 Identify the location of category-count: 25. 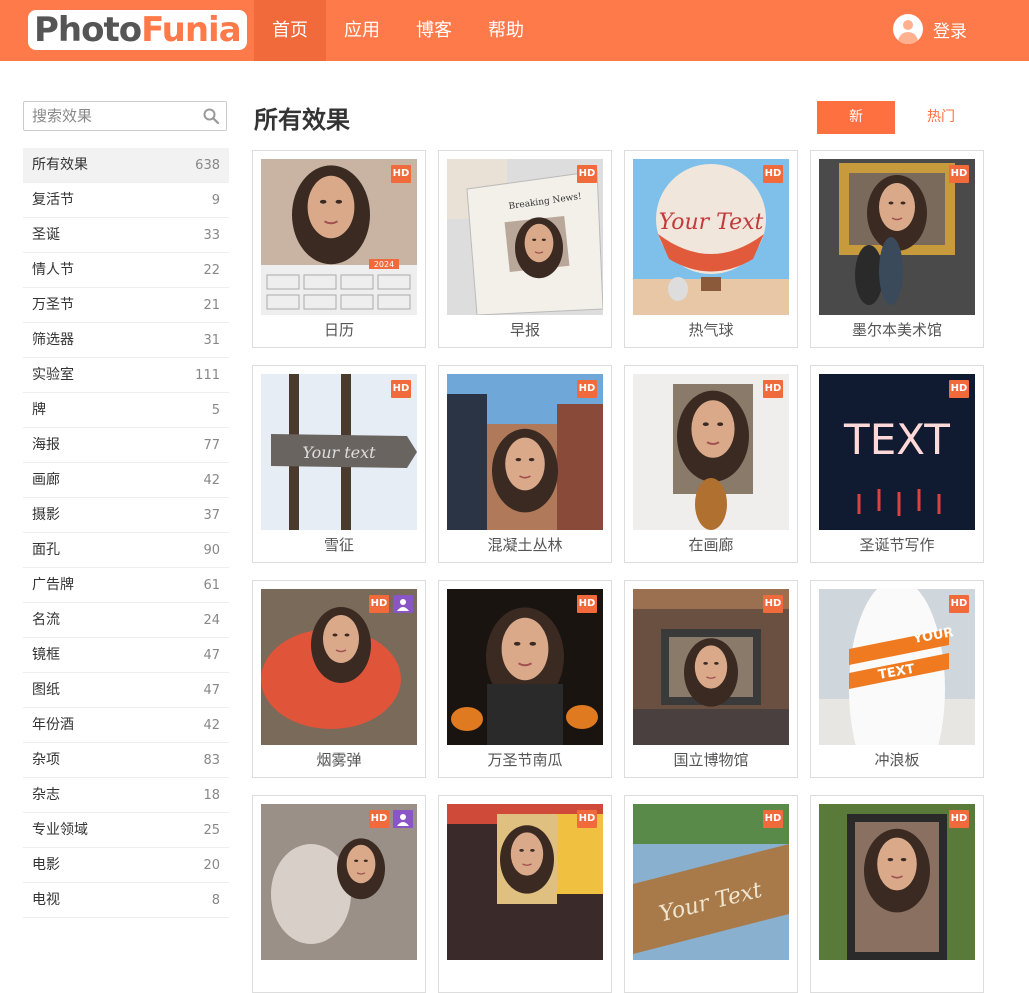
(211, 830).